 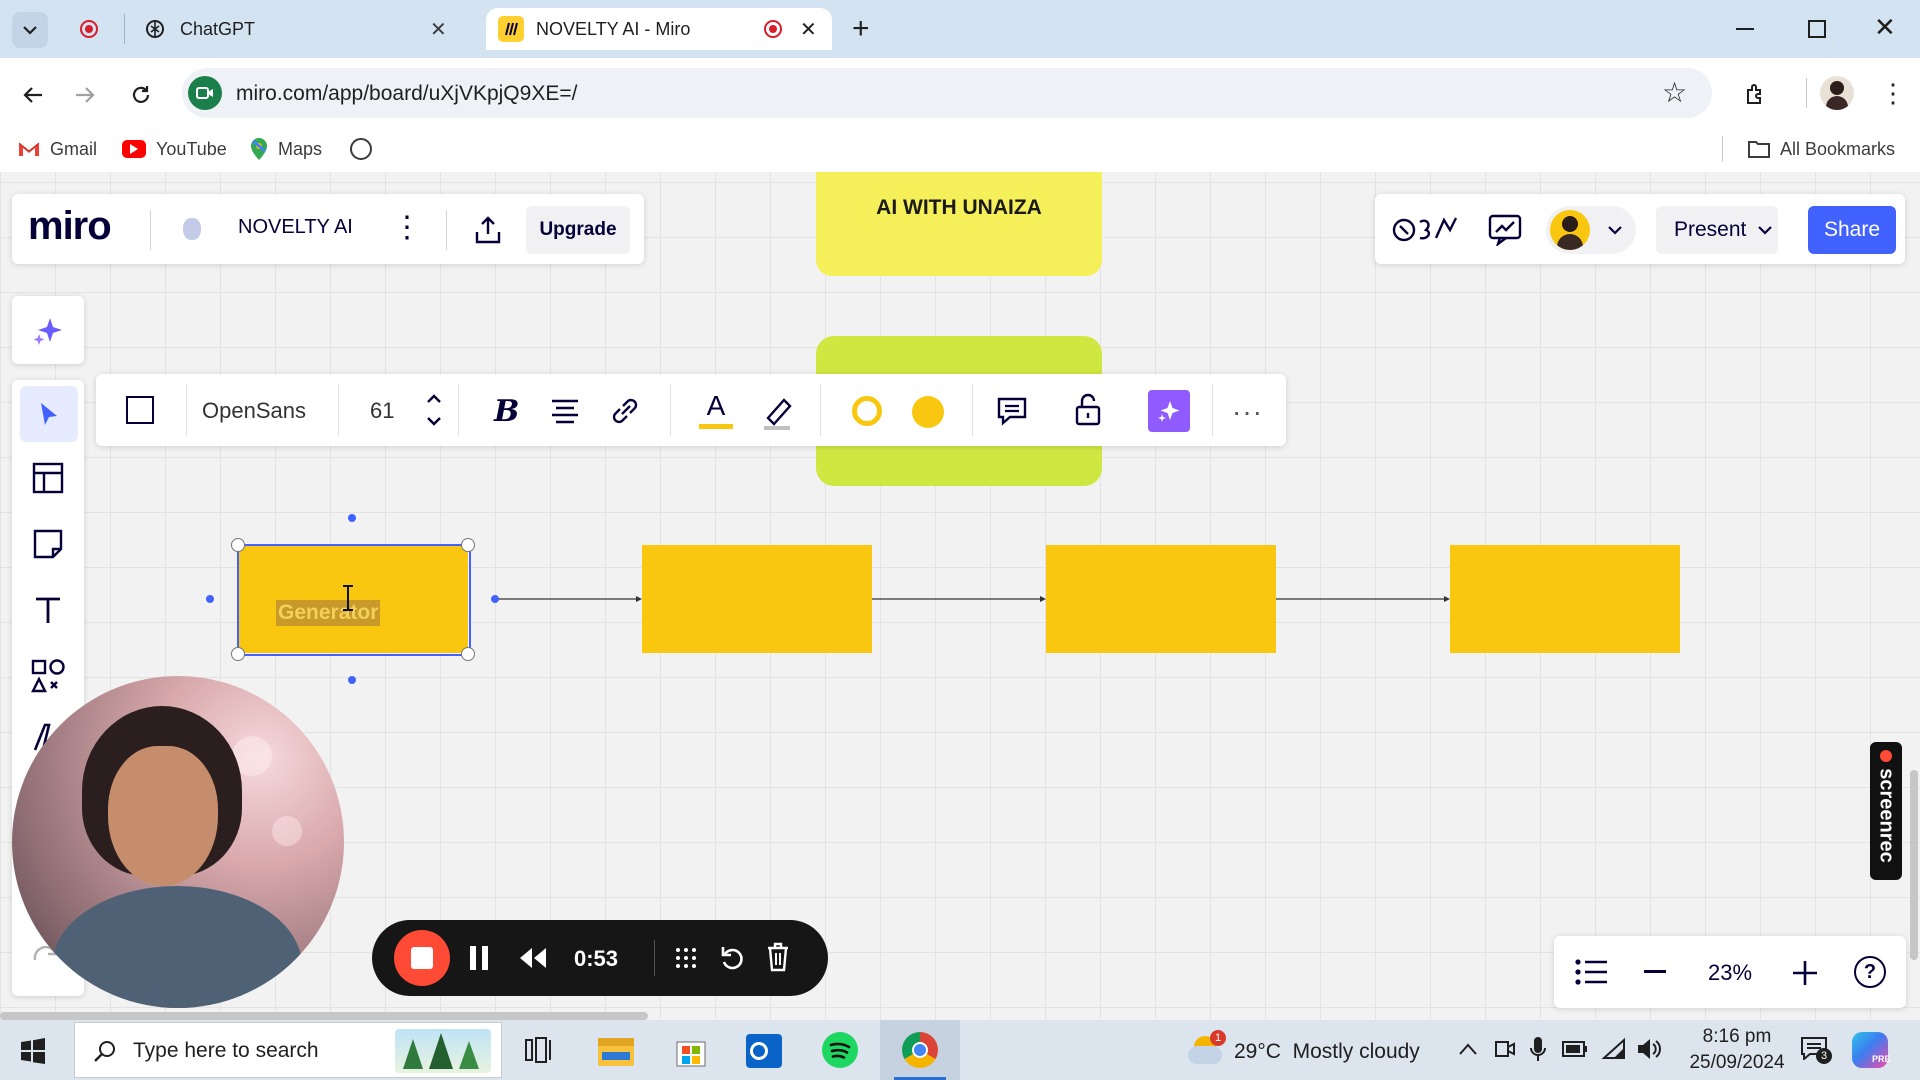 I want to click on share-button: Share, so click(x=1852, y=230).